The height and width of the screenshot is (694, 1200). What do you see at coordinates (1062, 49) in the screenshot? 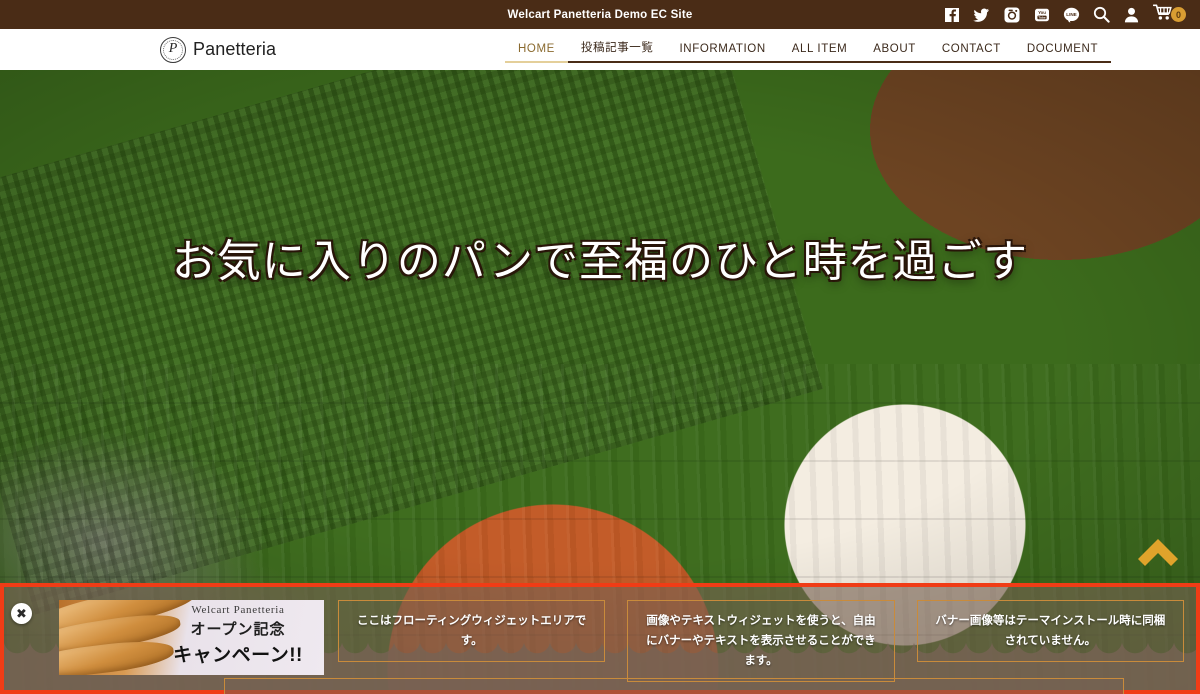
I see `nav-label: DOCUMENT` at bounding box center [1062, 49].